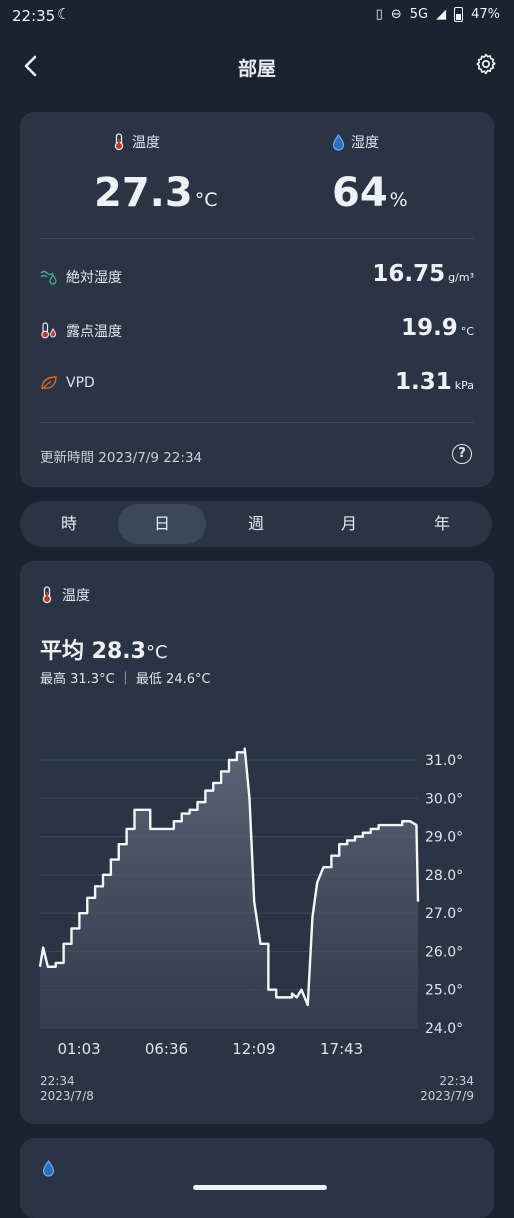  What do you see at coordinates (459, 14) in the screenshot?
I see `battery-icon` at bounding box center [459, 14].